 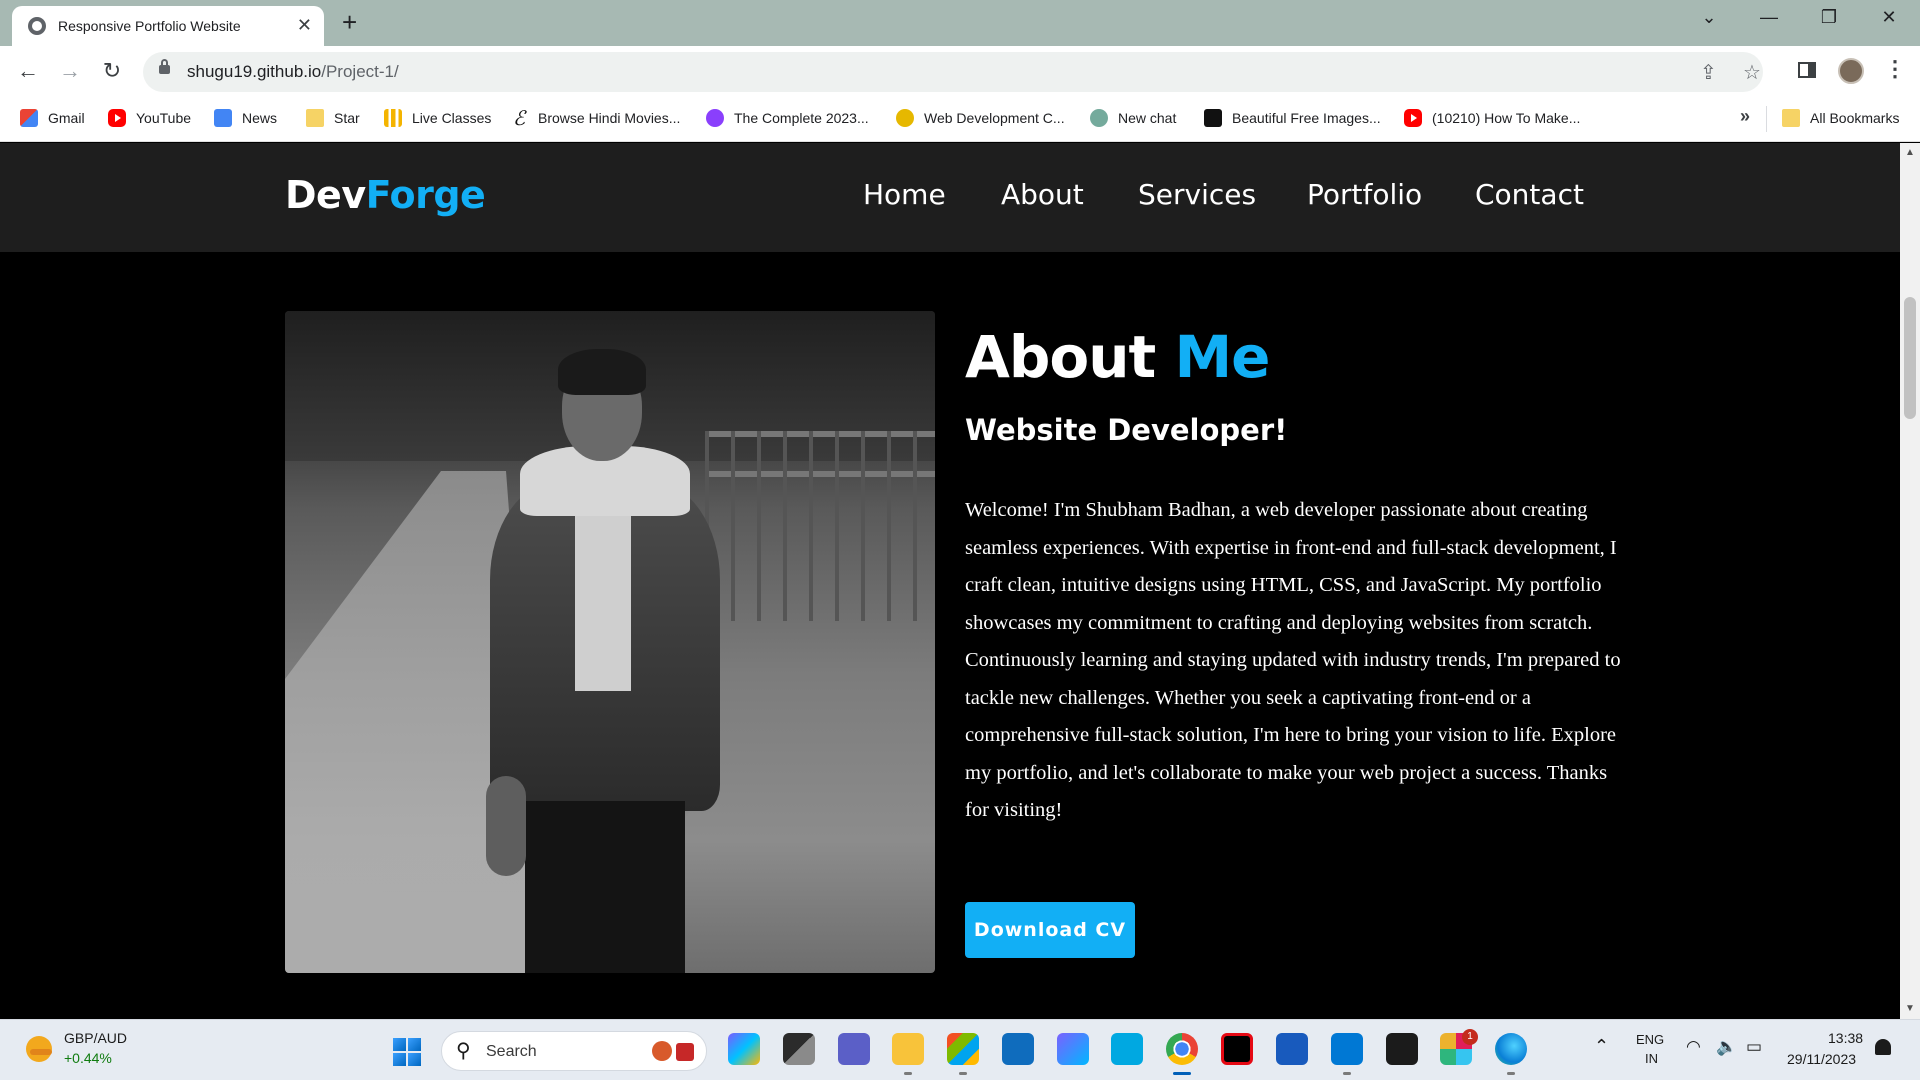 I want to click on bookmark-star: Star, so click(x=333, y=118).